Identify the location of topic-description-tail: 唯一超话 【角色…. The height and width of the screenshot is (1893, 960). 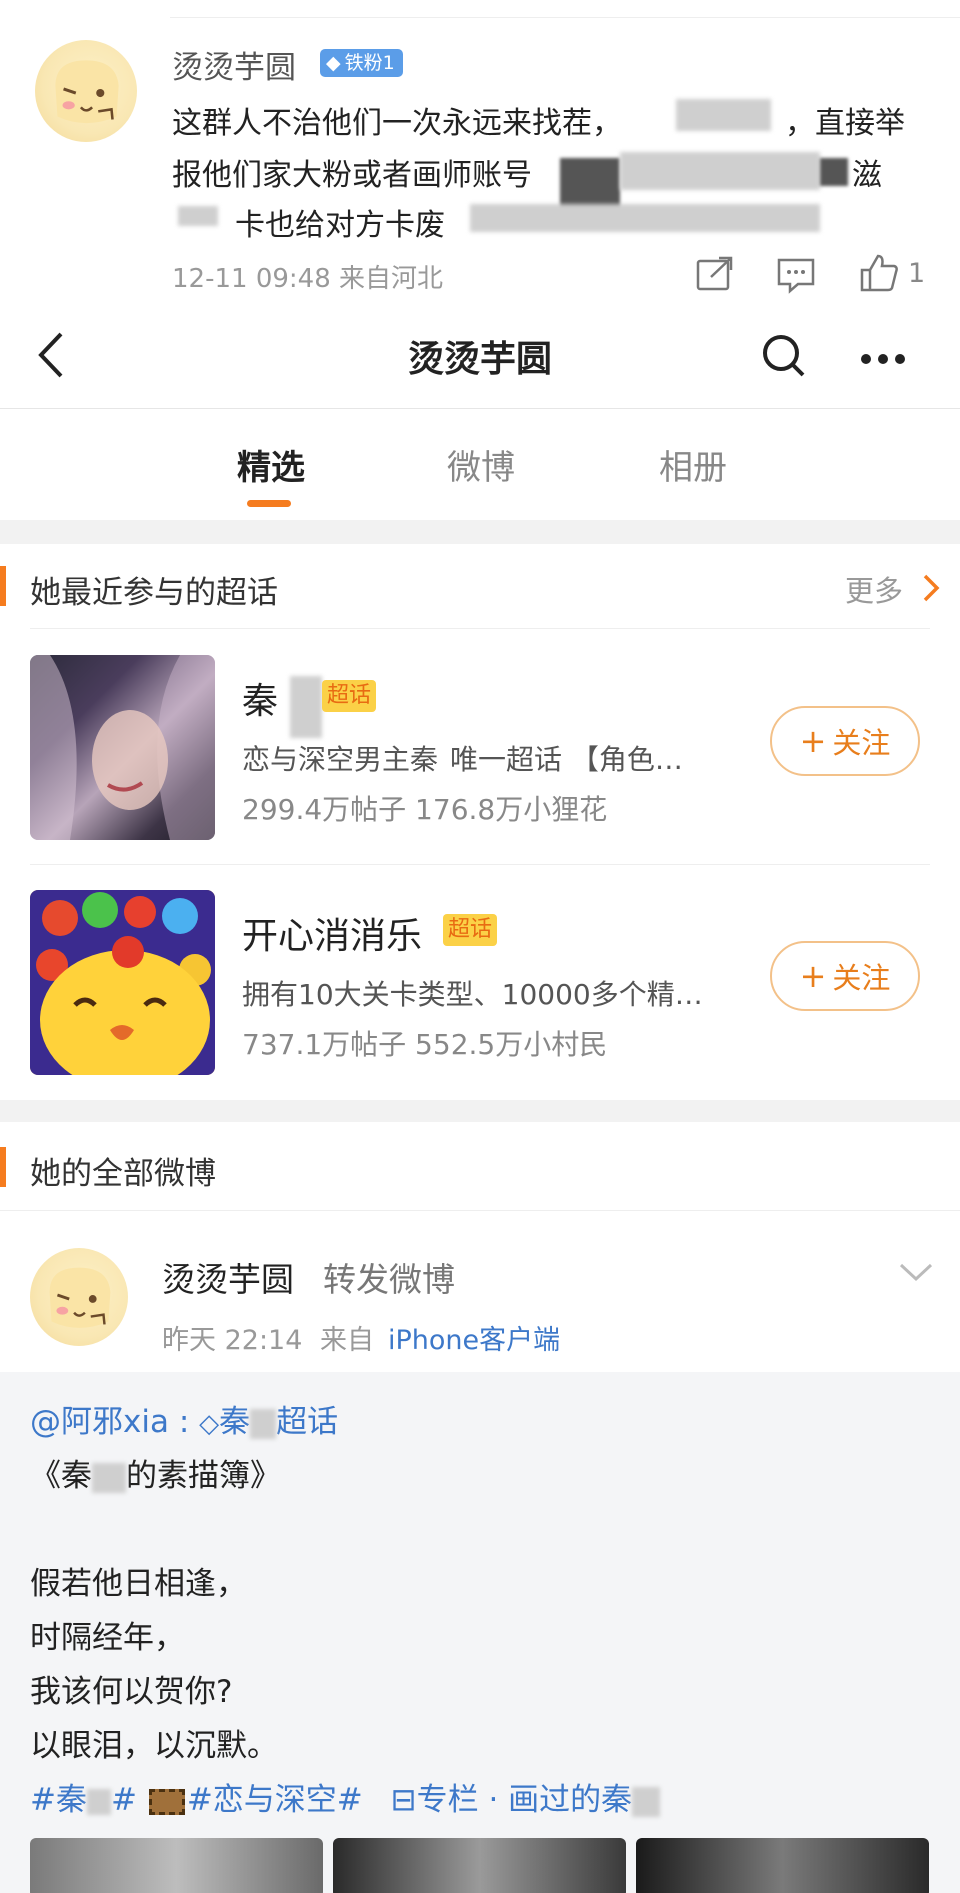
(566, 759).